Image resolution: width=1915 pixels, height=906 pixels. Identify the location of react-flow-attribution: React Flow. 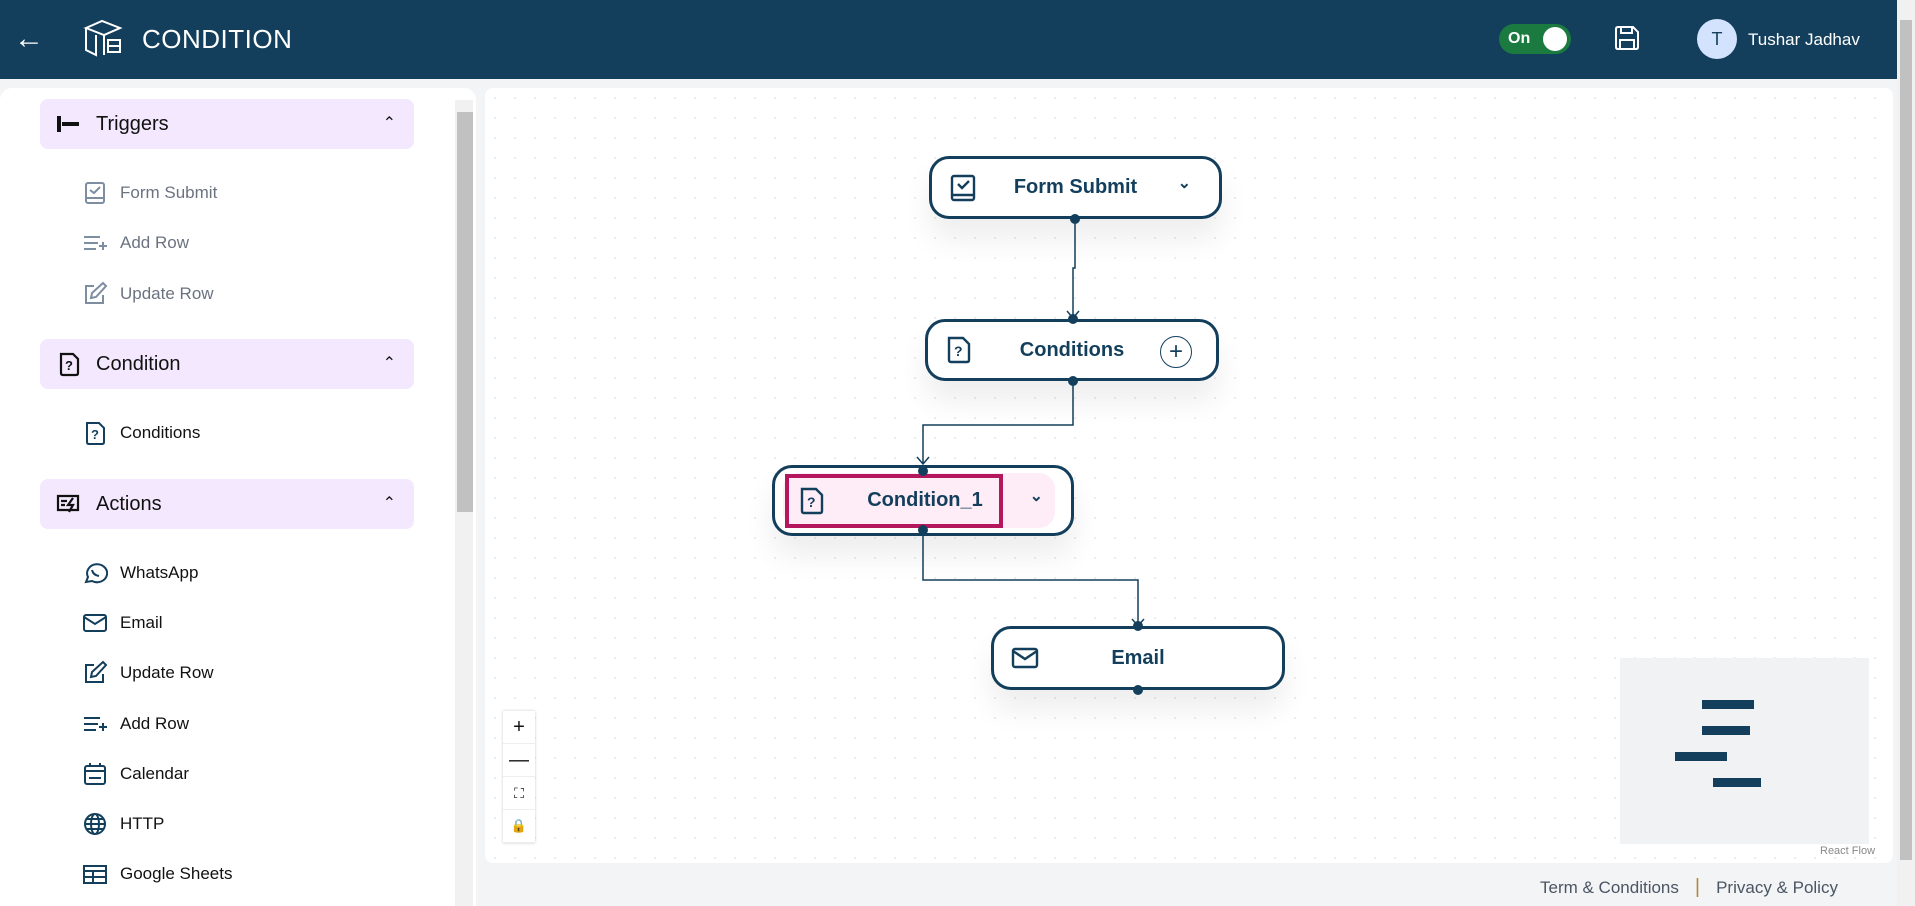
(1847, 851).